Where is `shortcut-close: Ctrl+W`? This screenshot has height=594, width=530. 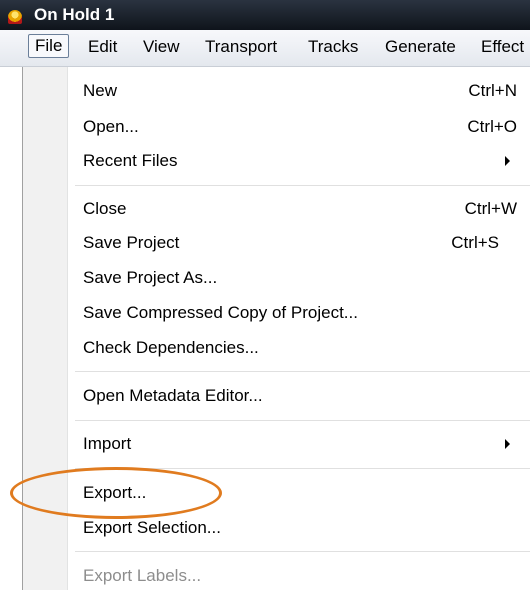
shortcut-close: Ctrl+W is located at coordinates (490, 208).